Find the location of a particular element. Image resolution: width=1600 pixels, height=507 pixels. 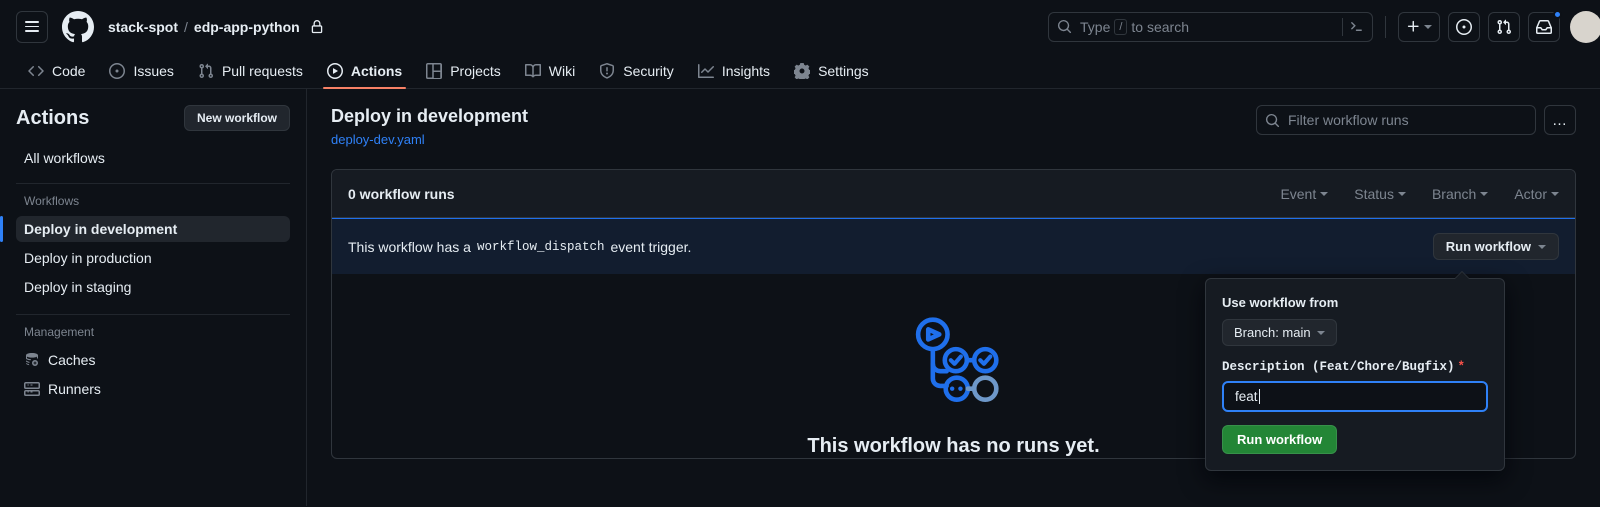

description-input: feat is located at coordinates (1355, 396).